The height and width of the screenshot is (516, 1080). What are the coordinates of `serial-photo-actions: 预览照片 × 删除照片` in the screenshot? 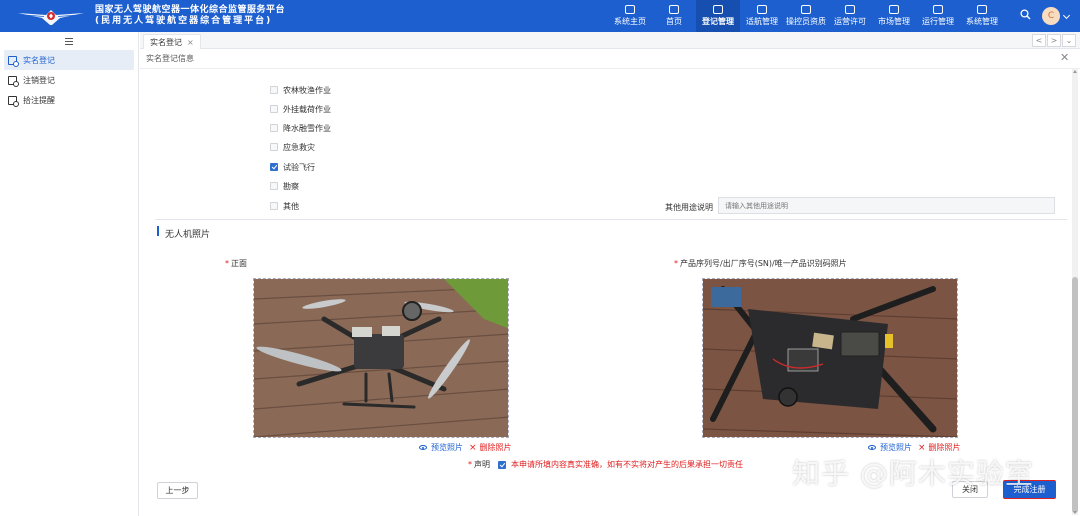 It's located at (914, 447).